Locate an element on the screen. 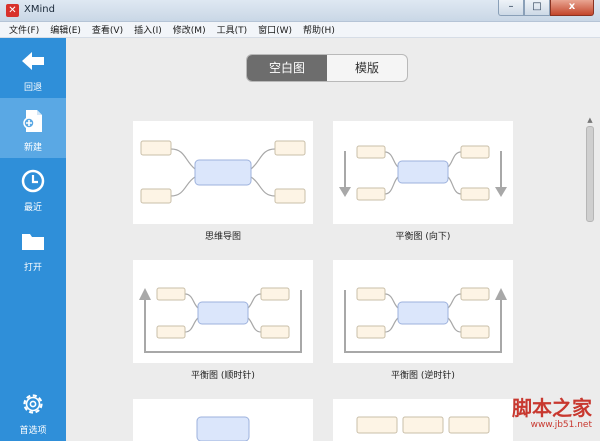  sidebar-item-label: 回退 is located at coordinates (32, 88).